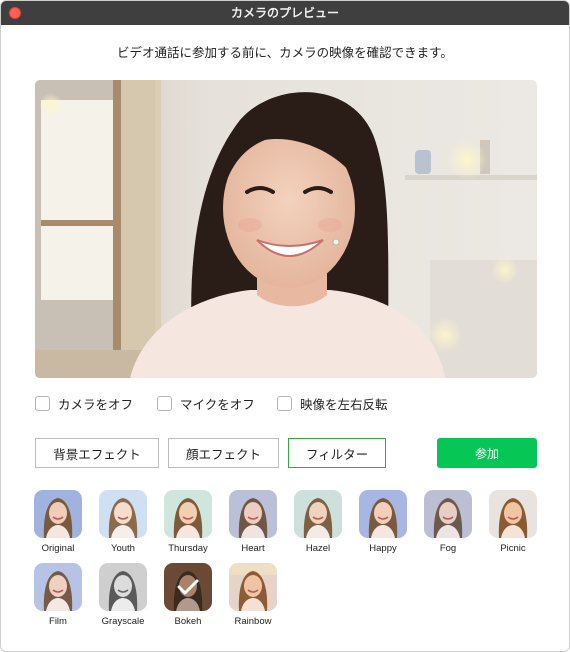 This screenshot has width=570, height=652. I want to click on filter-label: Happy, so click(383, 548).